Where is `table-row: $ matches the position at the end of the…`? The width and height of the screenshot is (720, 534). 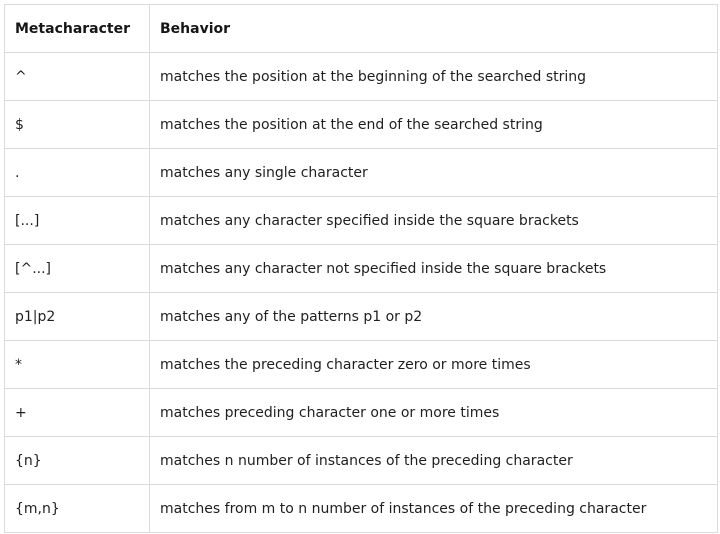 table-row: $ matches the position at the end of the… is located at coordinates (361, 124).